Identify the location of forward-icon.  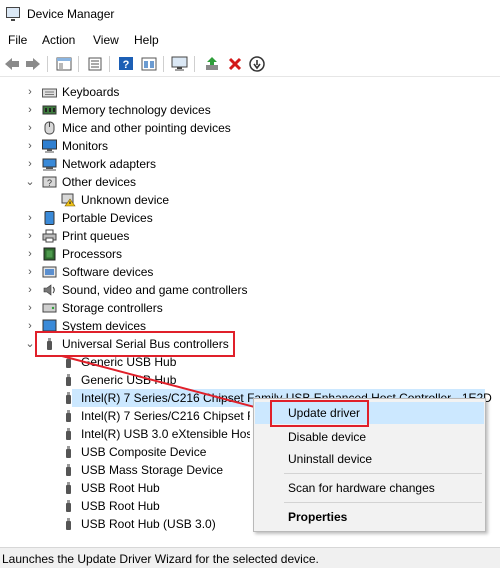
(33, 63).